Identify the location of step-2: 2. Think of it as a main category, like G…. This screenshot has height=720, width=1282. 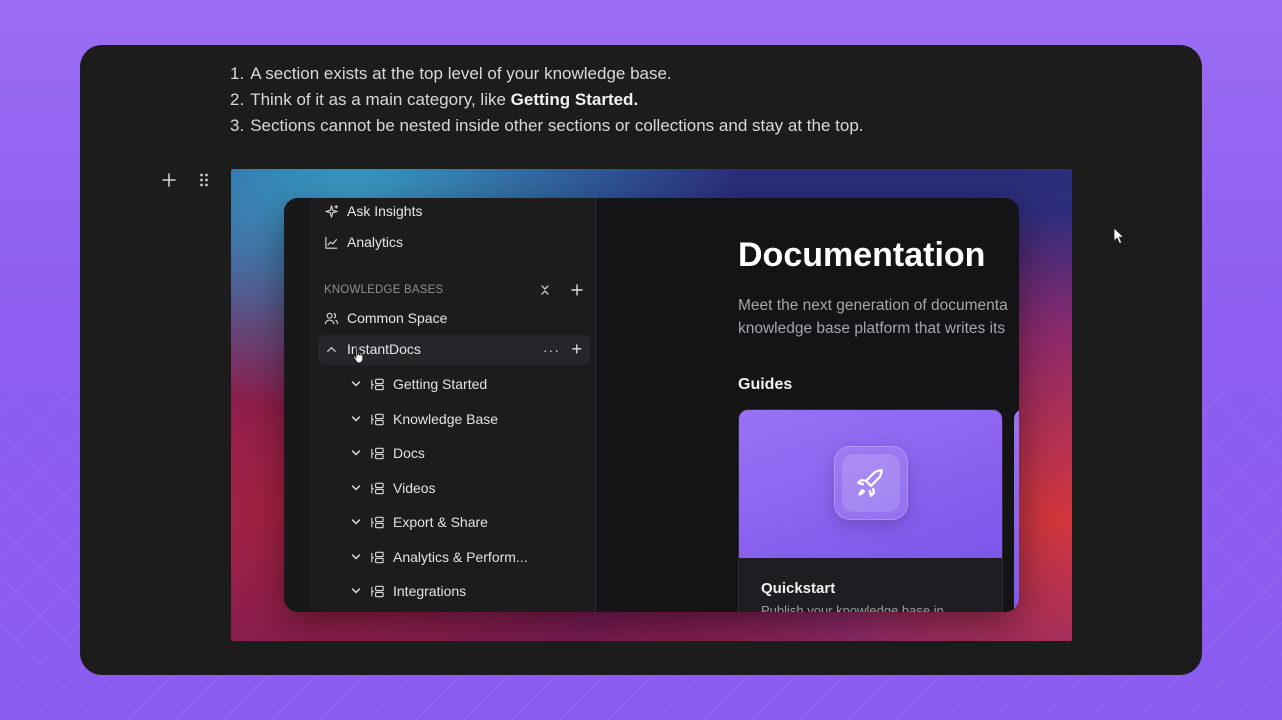
(434, 99).